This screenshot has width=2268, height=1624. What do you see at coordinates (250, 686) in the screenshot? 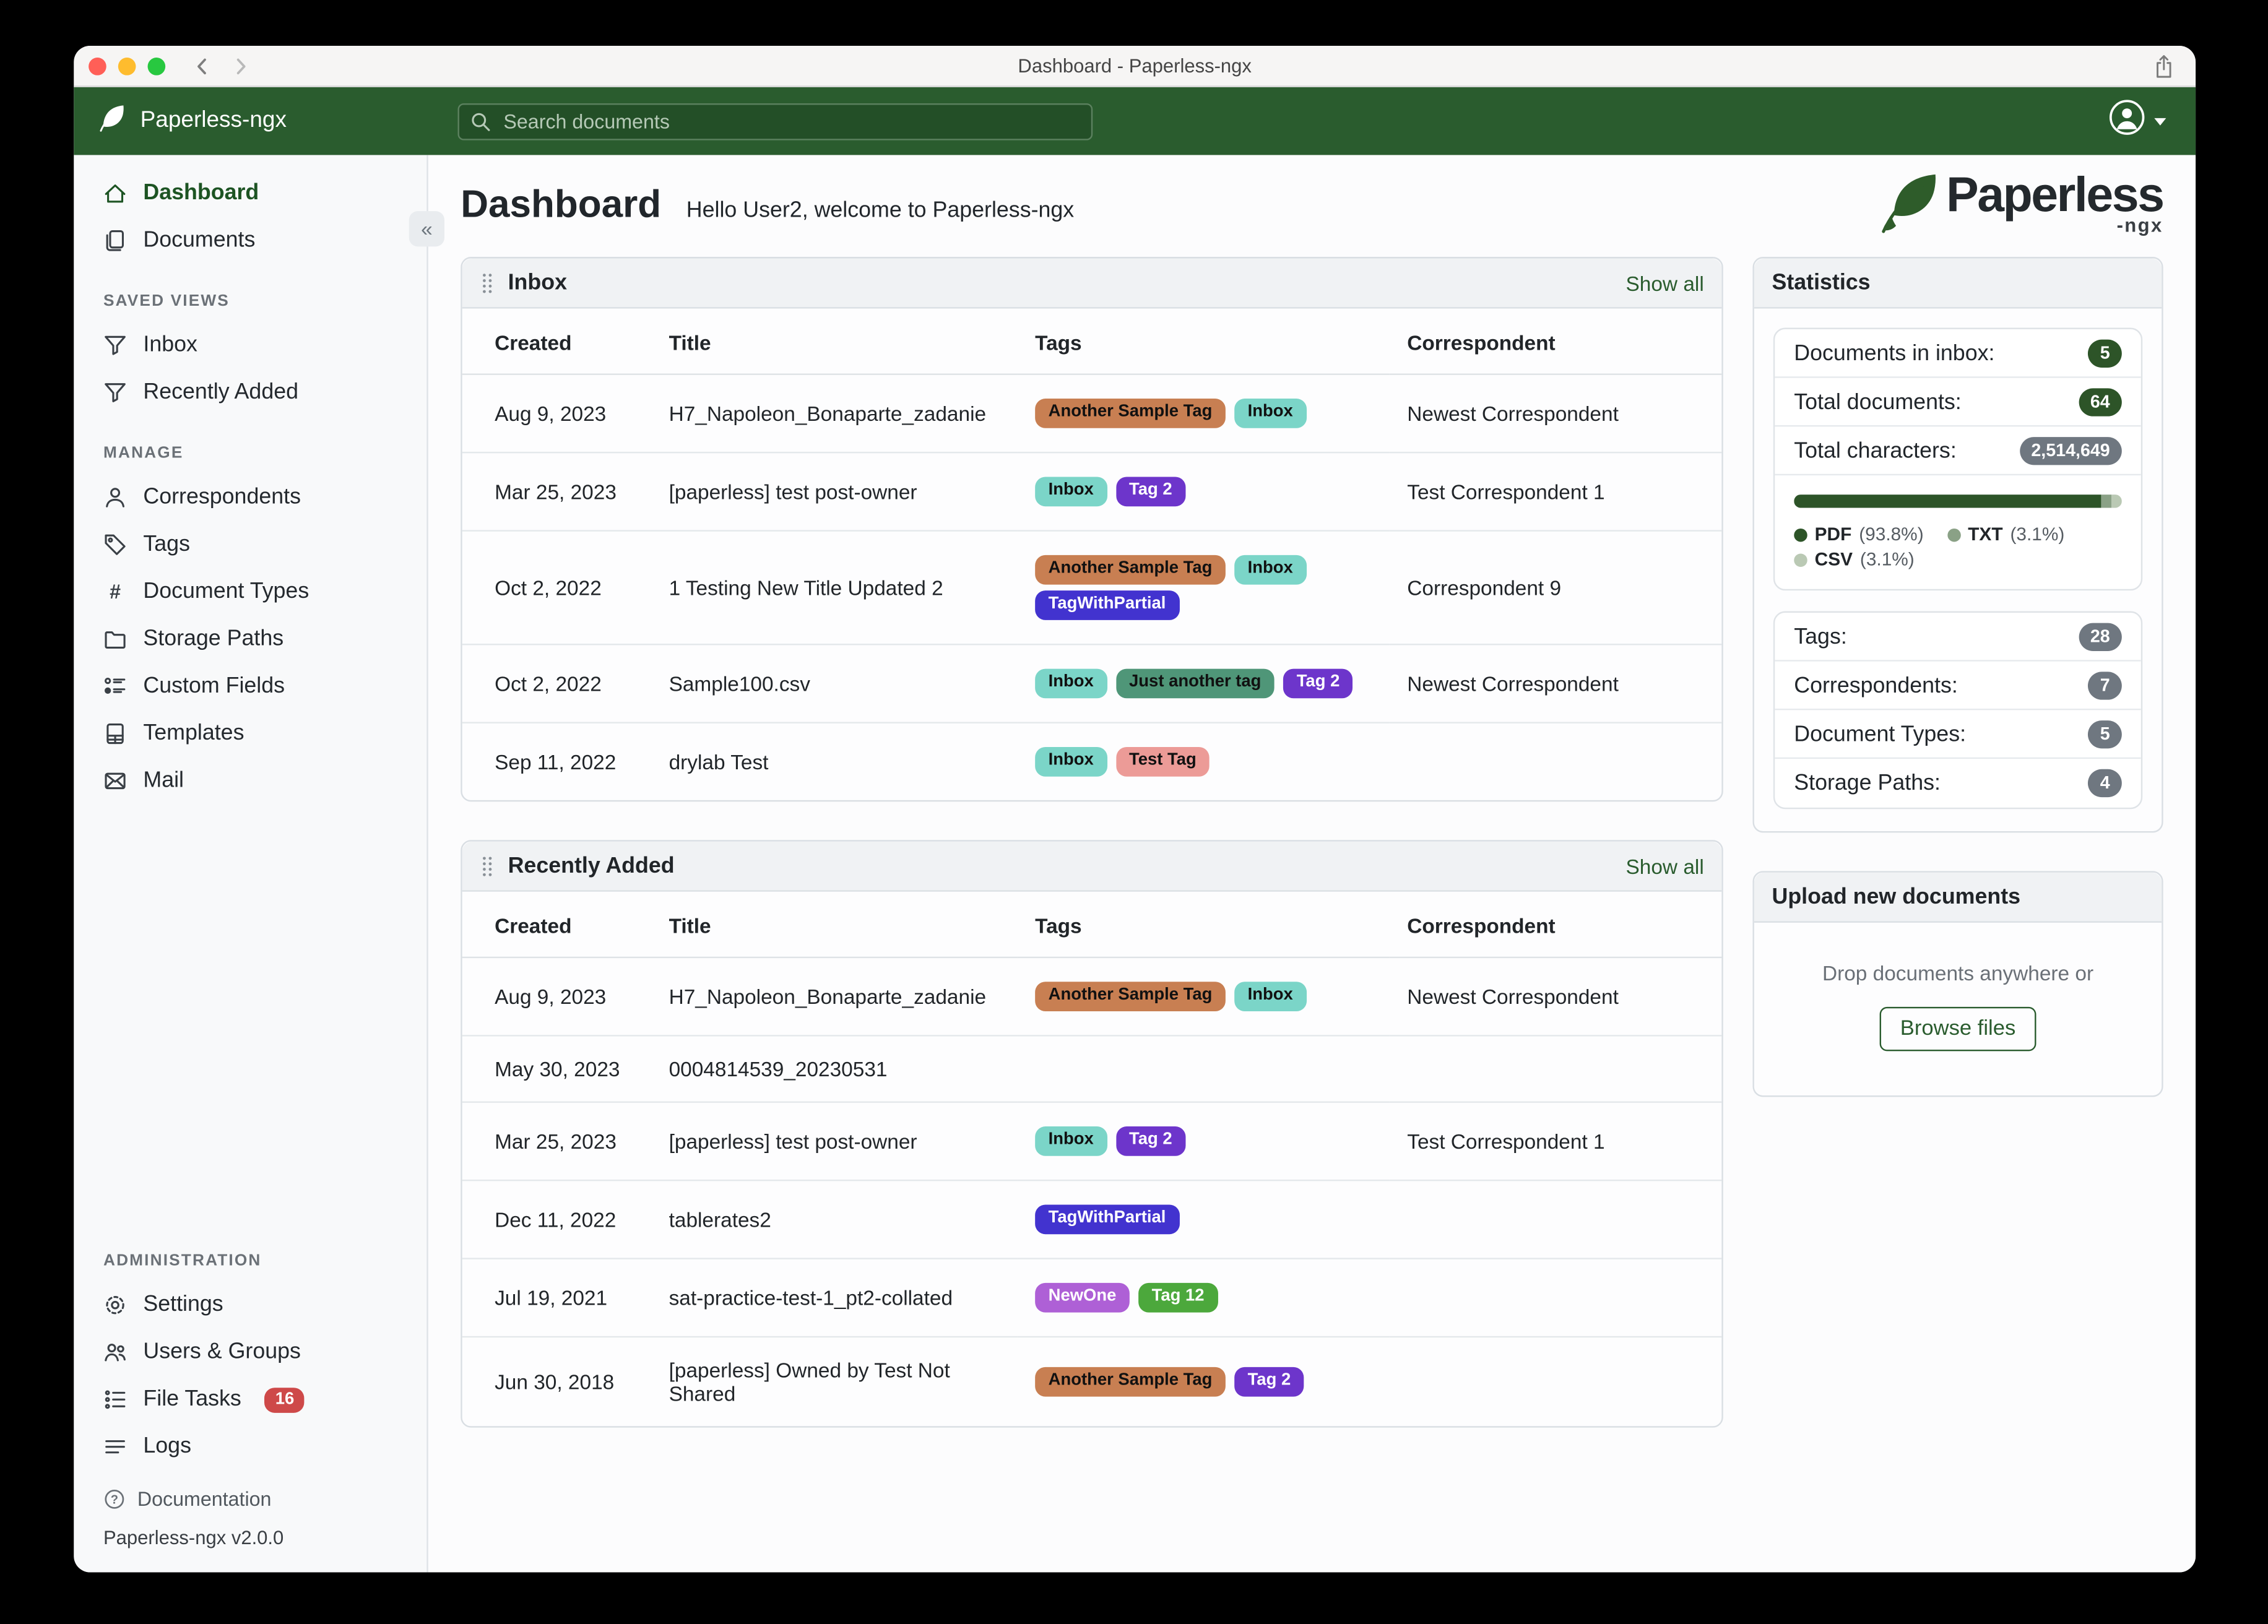
I see `sidebar-item-custom-fields: Custom Fields` at bounding box center [250, 686].